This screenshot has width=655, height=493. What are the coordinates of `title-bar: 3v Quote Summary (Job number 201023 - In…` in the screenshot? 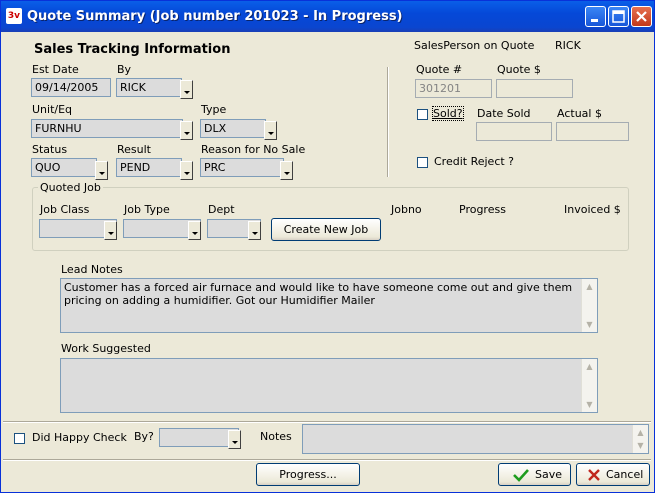 It's located at (327, 16).